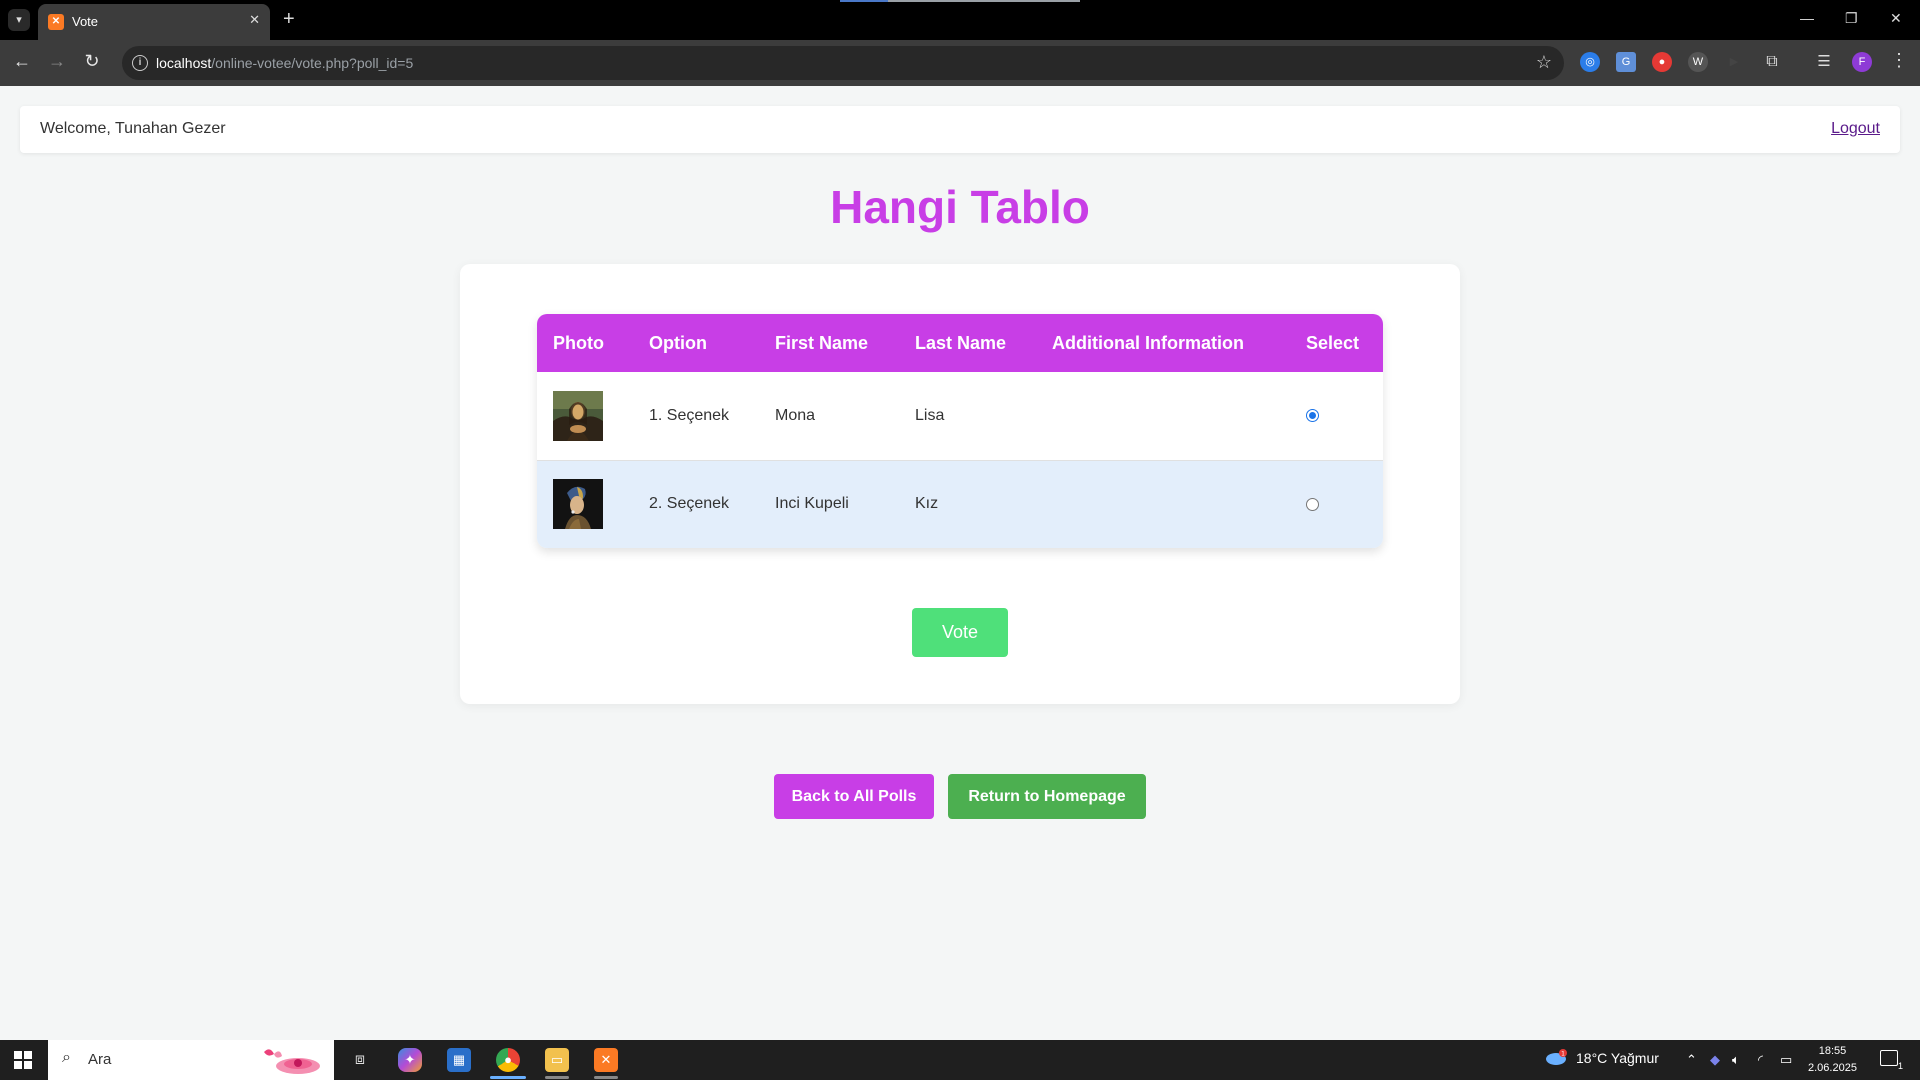 Image resolution: width=1920 pixels, height=1080 pixels. Describe the element at coordinates (1047, 796) in the screenshot. I see `return-to-homepage-button: Return to Homepage` at that location.